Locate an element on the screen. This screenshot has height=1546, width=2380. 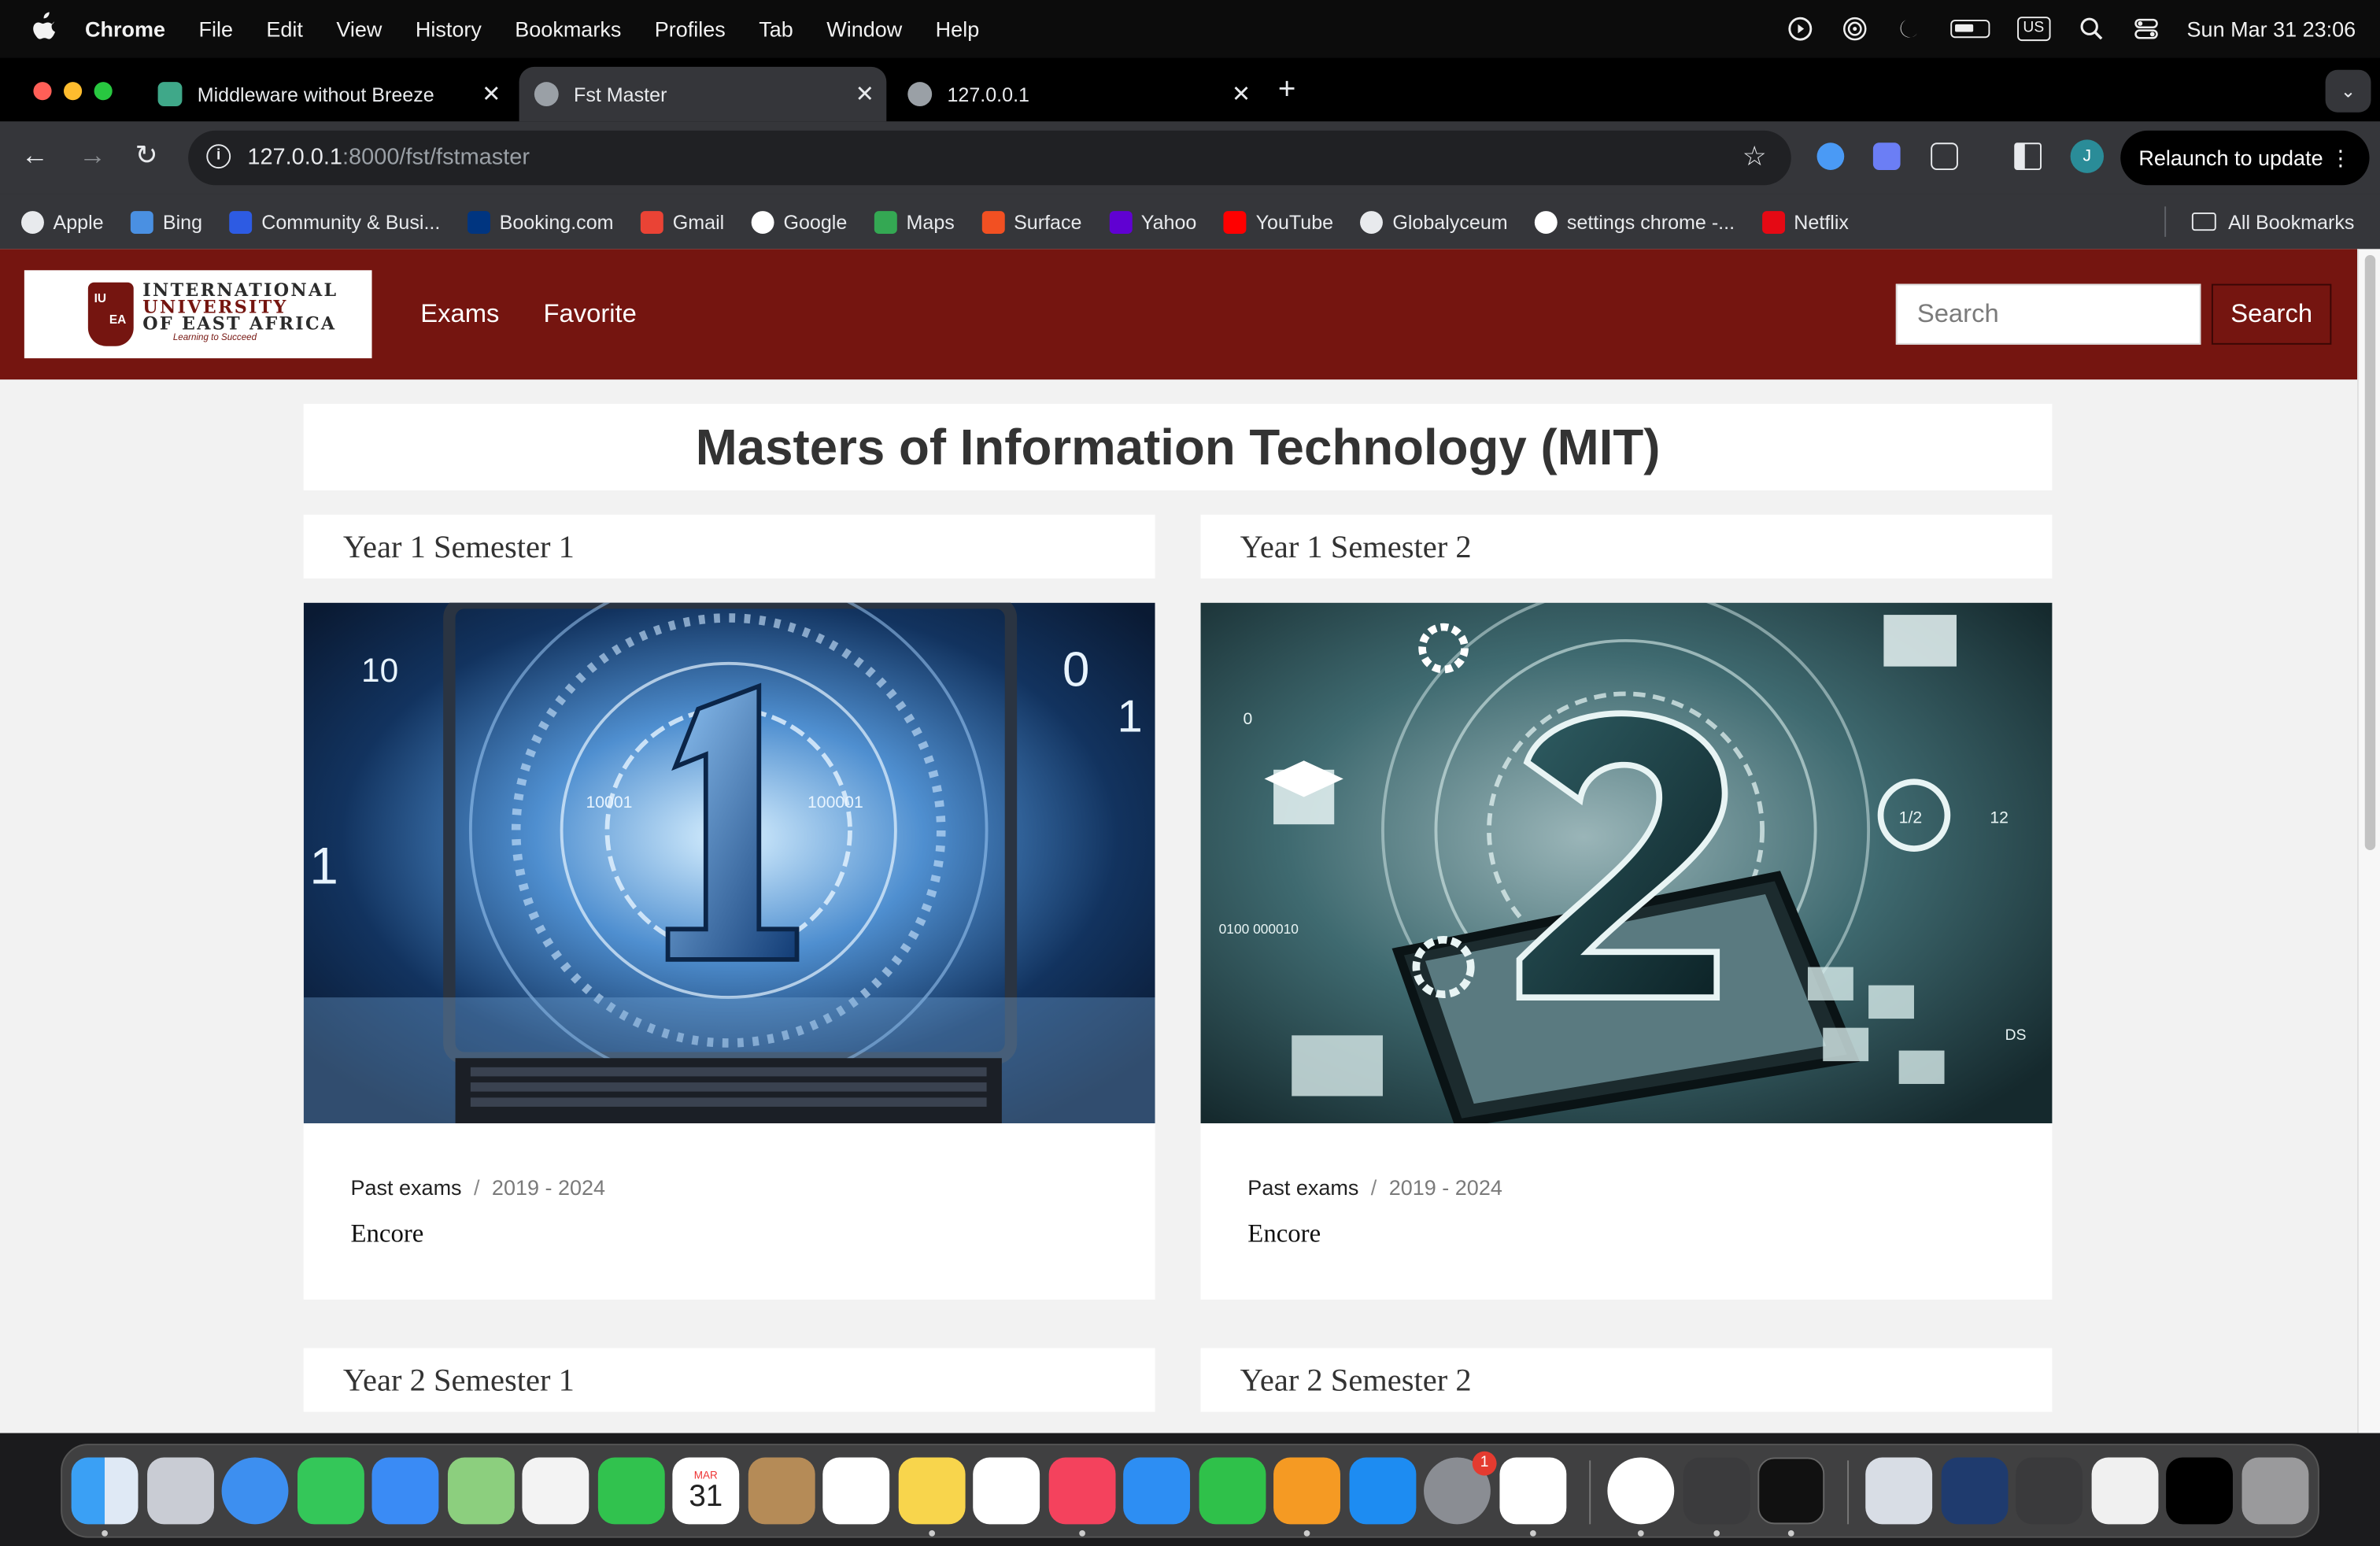
menu-app-name: Chrome is located at coordinates (125, 29).